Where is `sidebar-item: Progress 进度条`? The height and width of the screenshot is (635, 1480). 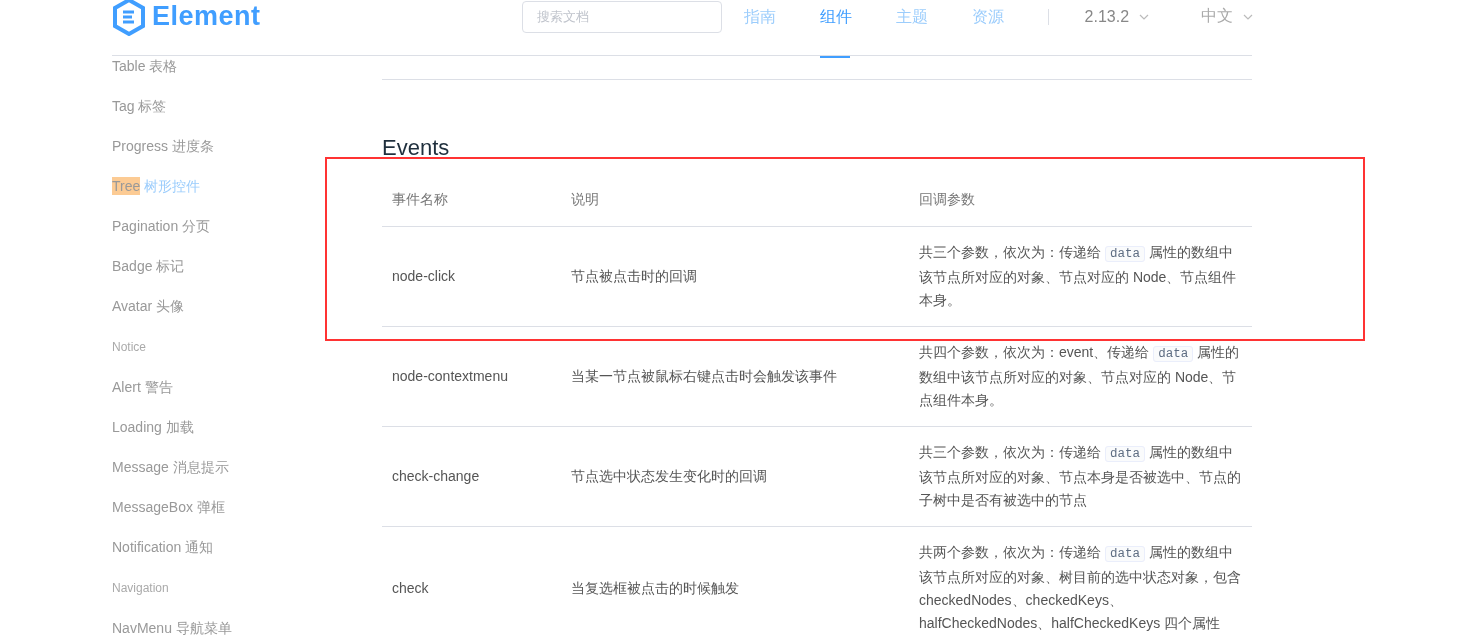
sidebar-item: Progress 进度条 is located at coordinates (163, 146).